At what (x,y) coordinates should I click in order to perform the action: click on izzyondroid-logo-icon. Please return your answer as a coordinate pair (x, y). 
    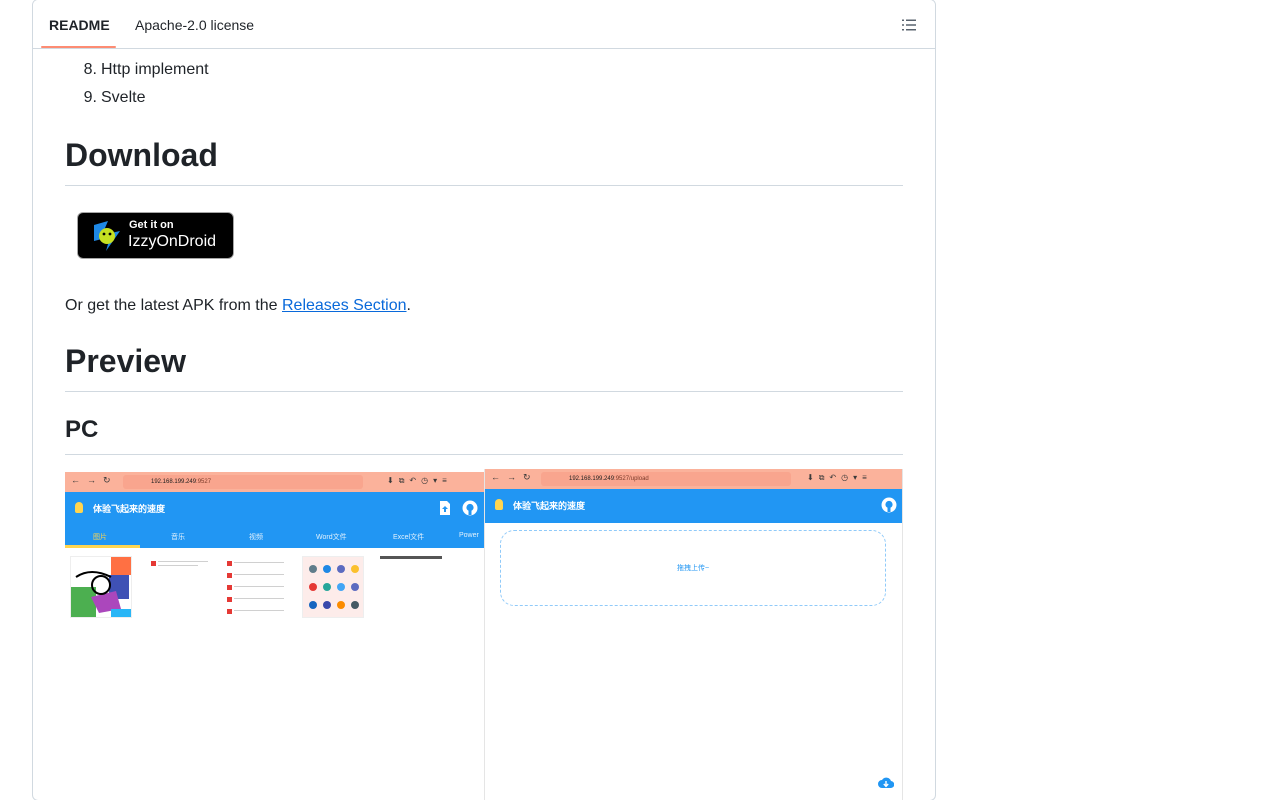
    Looking at the image, I should click on (107, 236).